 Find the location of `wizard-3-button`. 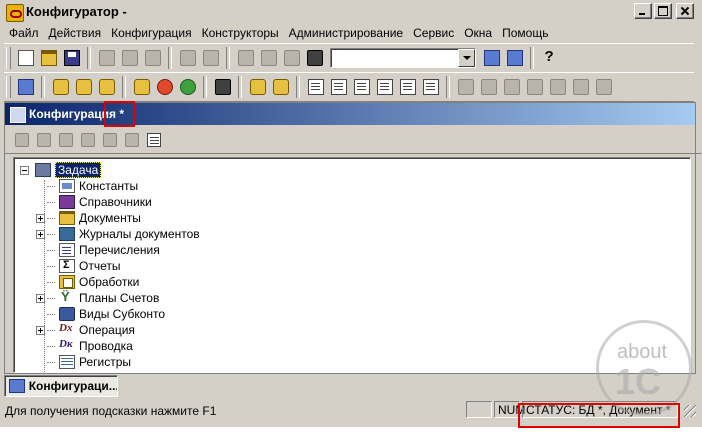

wizard-3-button is located at coordinates (361, 87).